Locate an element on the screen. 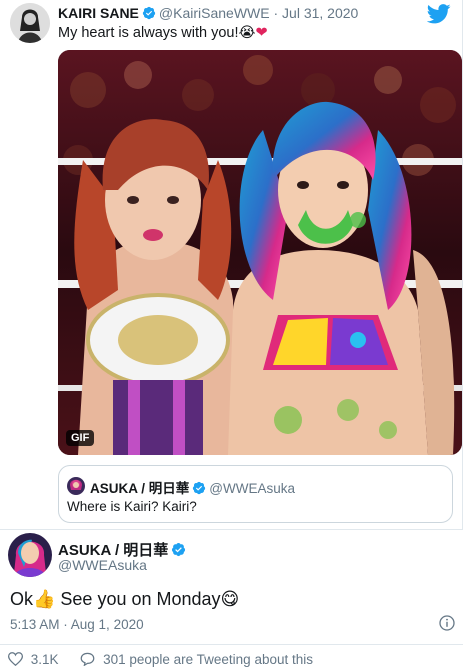 The height and width of the screenshot is (667, 463). main-tweet-text: Ok👍 See you on Monday😋 is located at coordinates (125, 599).